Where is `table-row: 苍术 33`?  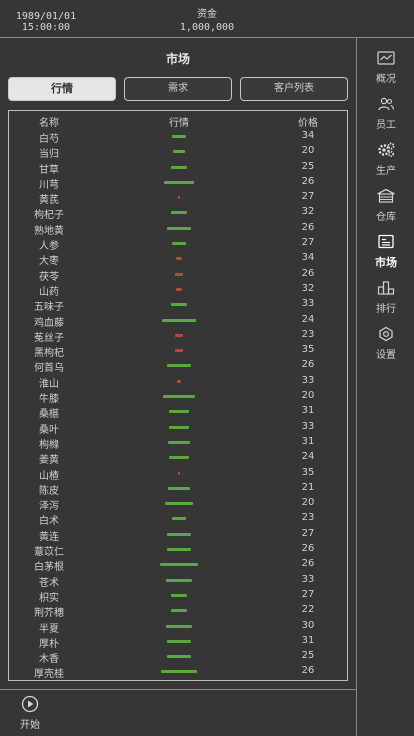 table-row: 苍术 33 is located at coordinates (178, 581).